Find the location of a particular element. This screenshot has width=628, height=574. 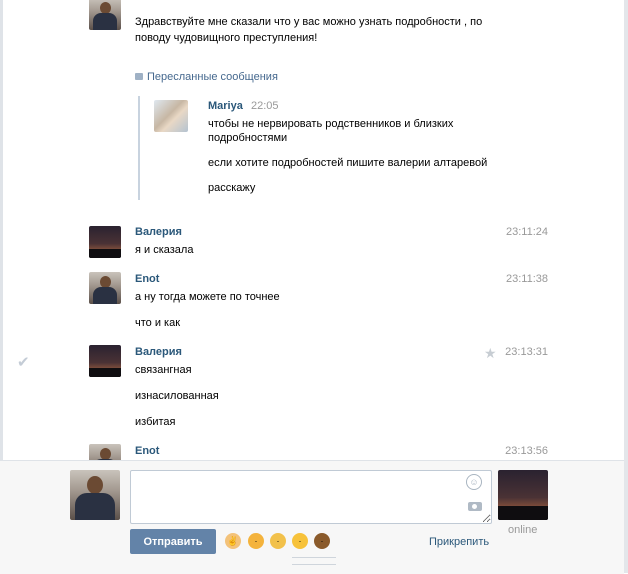

message-time: 23:11:24 is located at coordinates (526, 232).